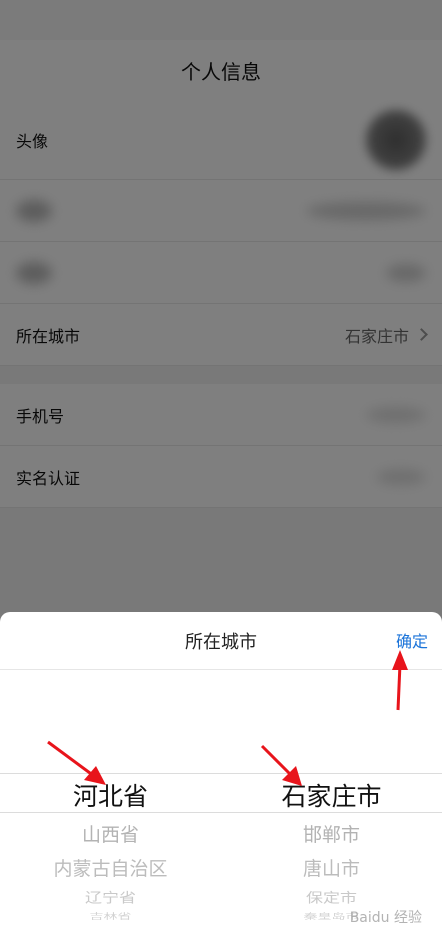  Describe the element at coordinates (331, 795) in the screenshot. I see `city-selected: 石家庄市` at that location.